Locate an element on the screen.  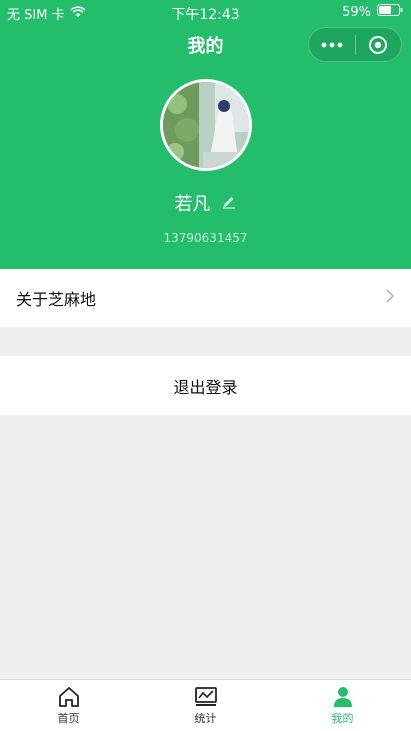
mini-program-capsule is located at coordinates (355, 44).